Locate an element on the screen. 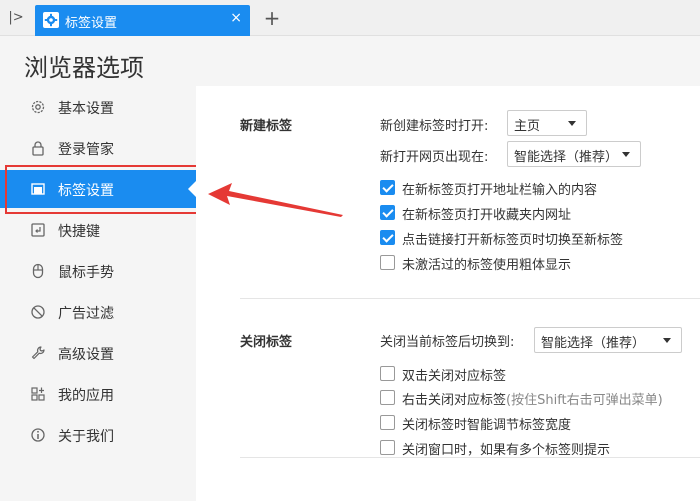  annotation-arrow-icon is located at coordinates (275, 200).